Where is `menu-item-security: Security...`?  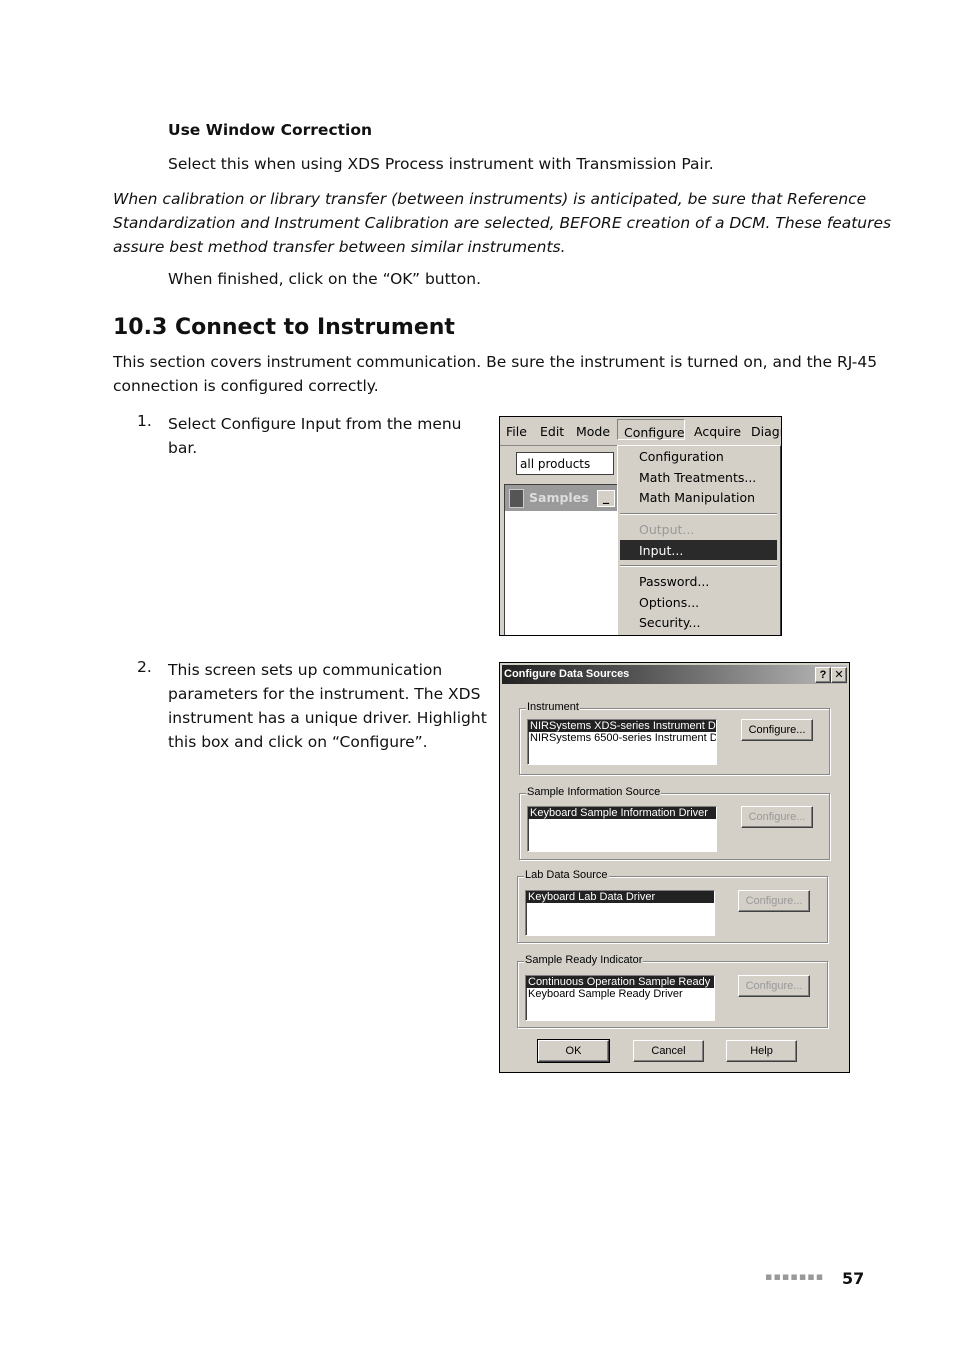
menu-item-security: Security... is located at coordinates (669, 622).